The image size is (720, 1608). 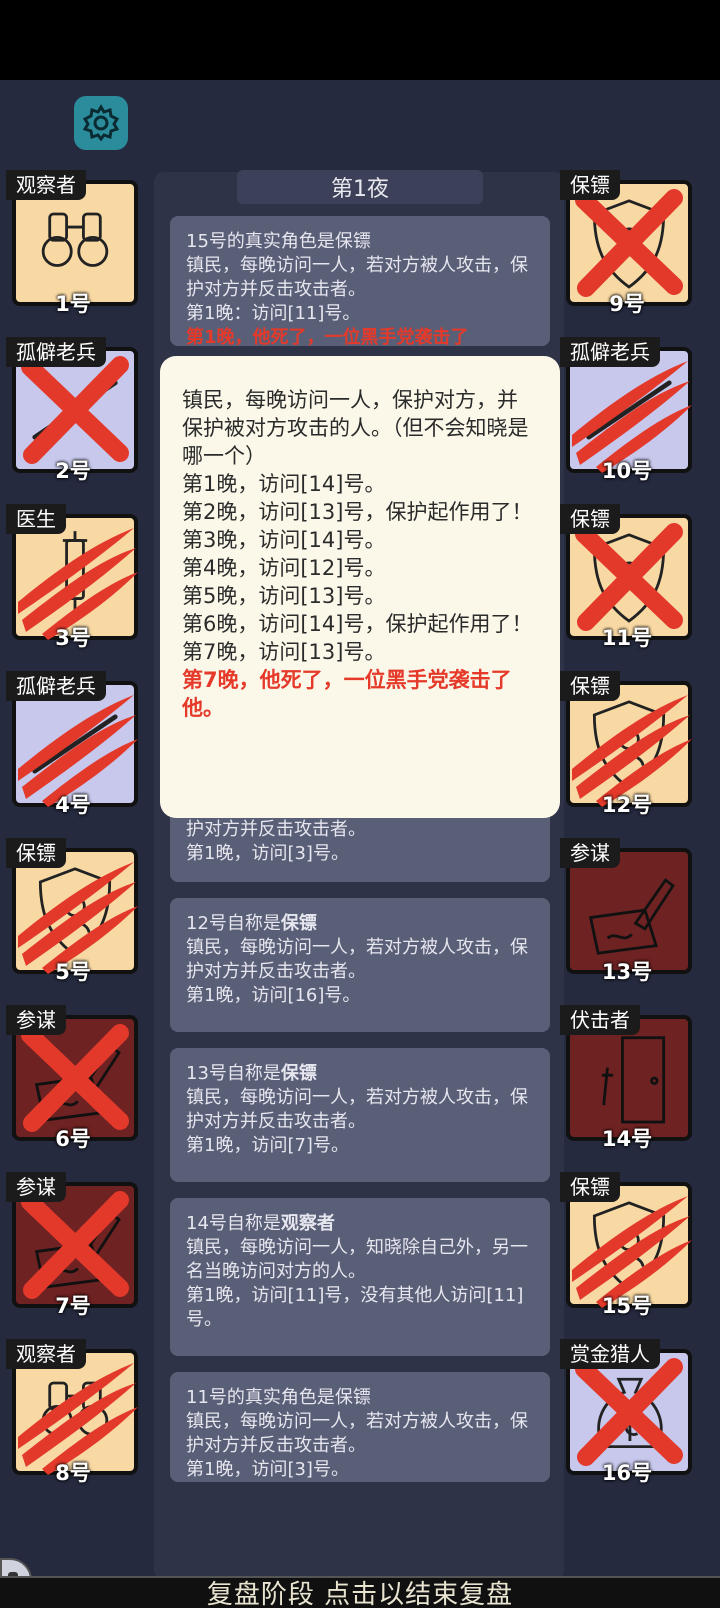 What do you see at coordinates (73, 913) in the screenshot?
I see `player-card: 保镖 5号` at bounding box center [73, 913].